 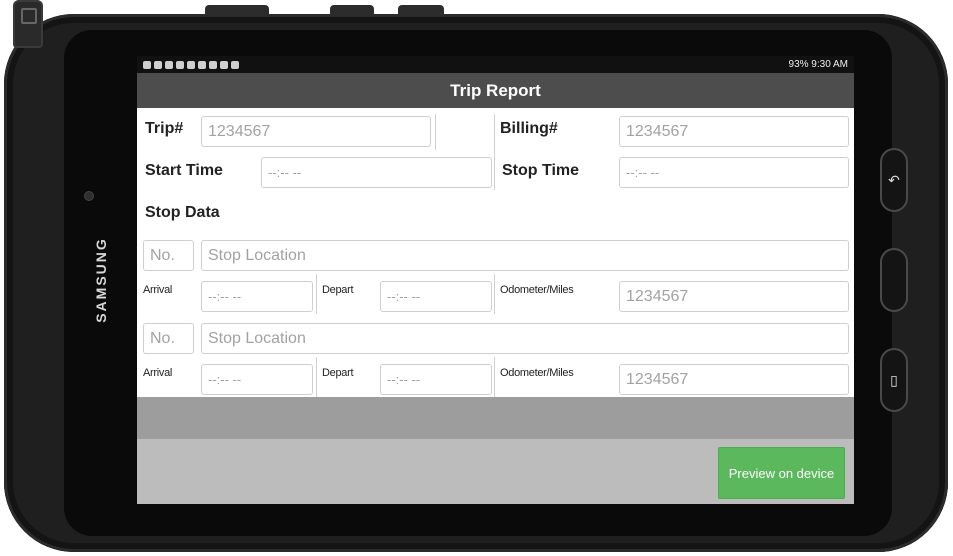 I want to click on trip-input, so click(x=316, y=131).